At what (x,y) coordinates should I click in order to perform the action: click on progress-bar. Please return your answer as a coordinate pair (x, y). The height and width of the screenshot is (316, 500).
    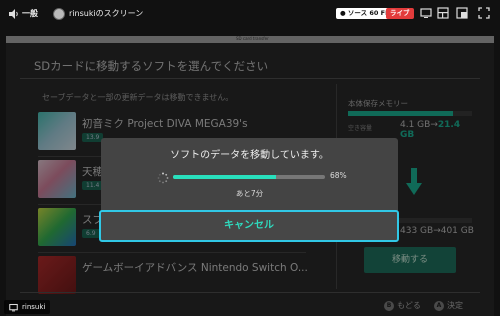
    Looking at the image, I should click on (249, 177).